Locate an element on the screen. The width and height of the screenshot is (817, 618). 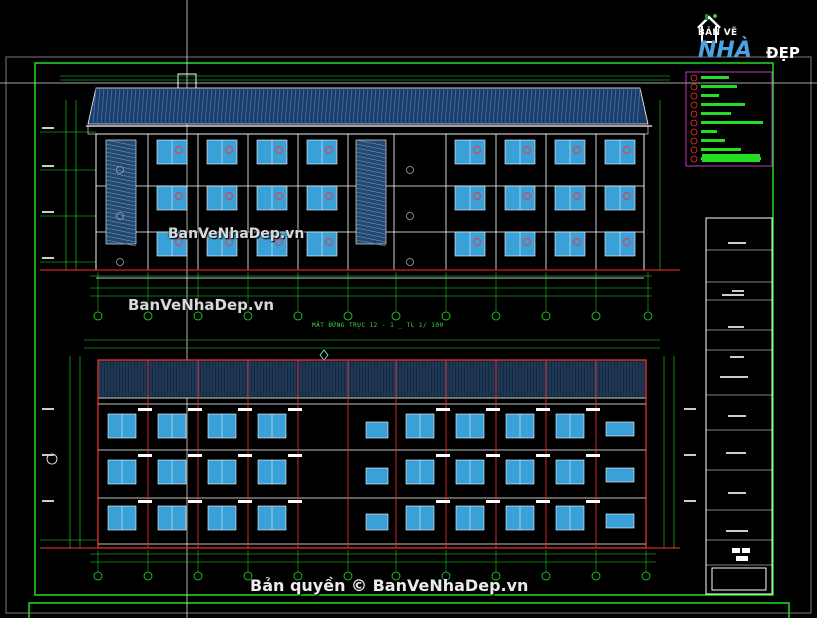
logo-dep-text: ĐẸP is located at coordinates (783, 53).